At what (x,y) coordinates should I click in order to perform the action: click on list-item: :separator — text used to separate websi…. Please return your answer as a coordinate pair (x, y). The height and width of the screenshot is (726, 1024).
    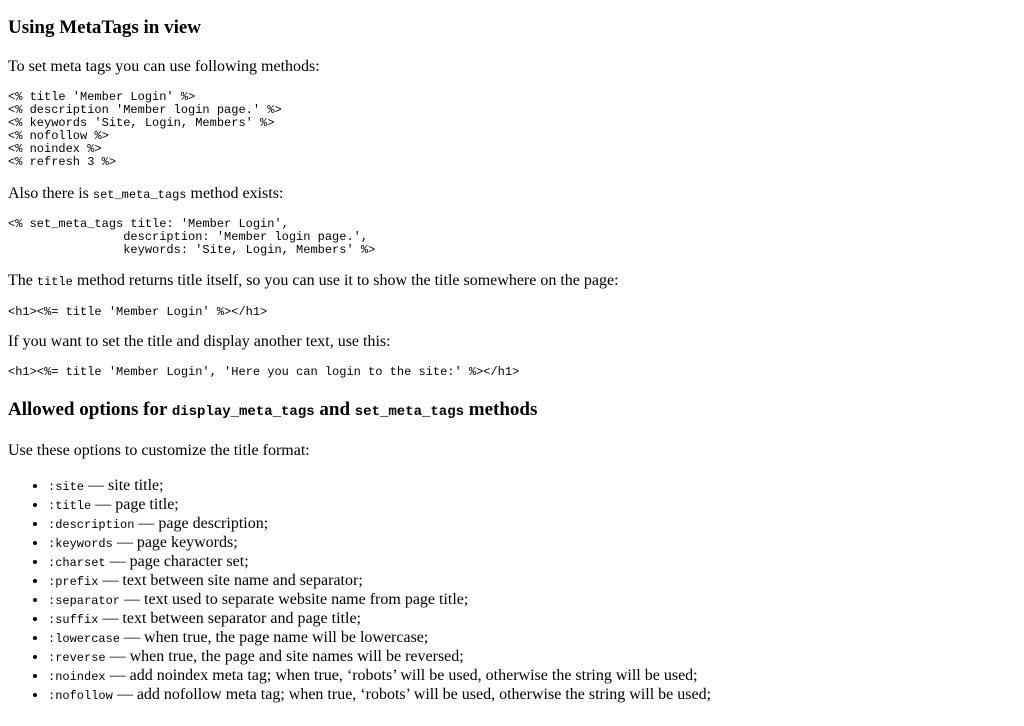
    Looking at the image, I should click on (532, 600).